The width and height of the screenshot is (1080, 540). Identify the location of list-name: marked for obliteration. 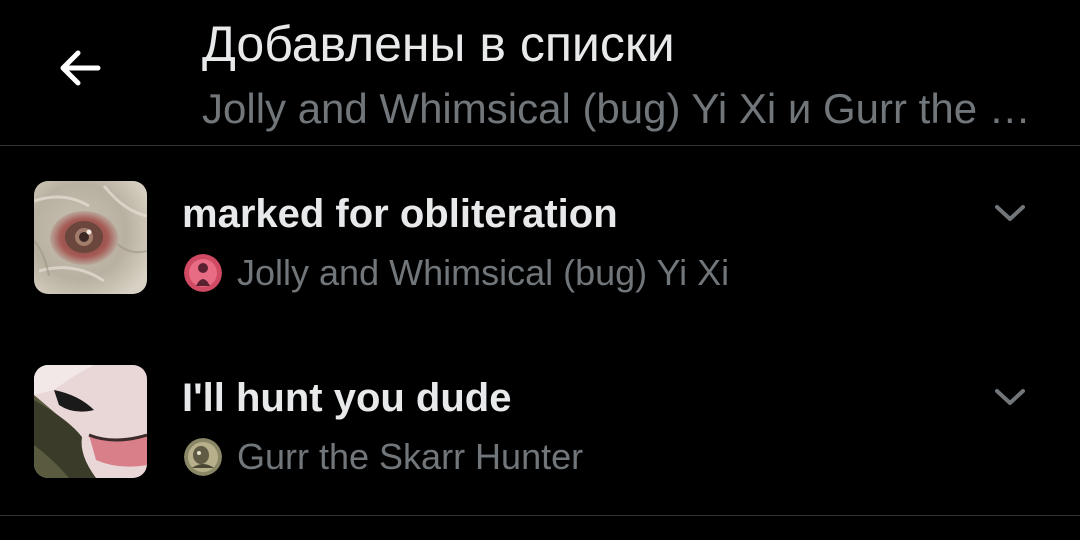
(400, 214).